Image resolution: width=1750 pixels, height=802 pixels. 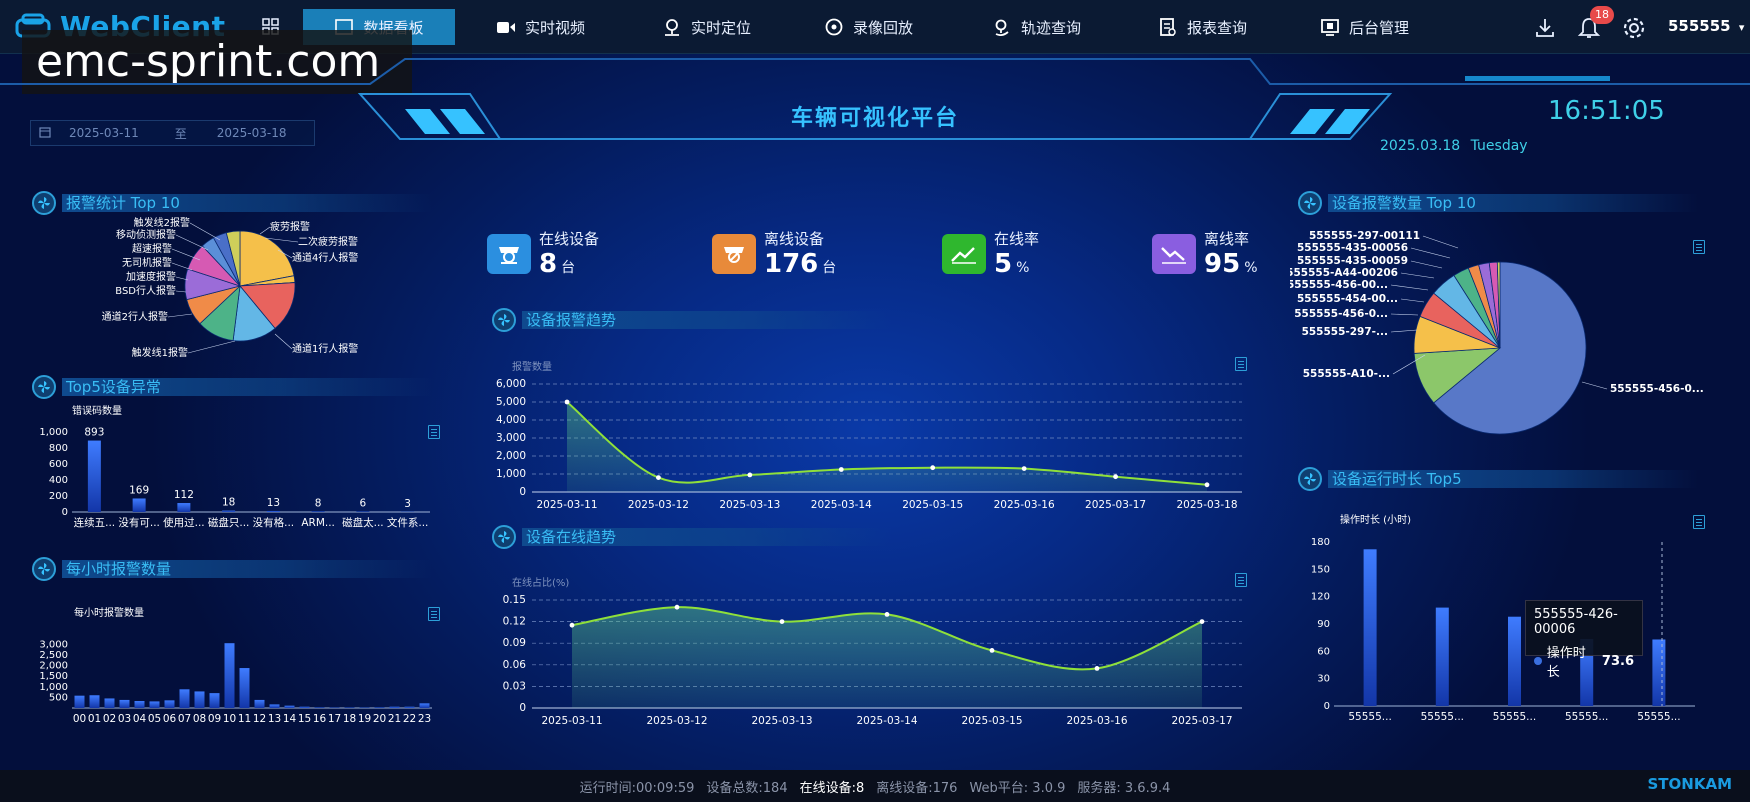 What do you see at coordinates (94, 719) in the screenshot?
I see `x-tick-label: 01` at bounding box center [94, 719].